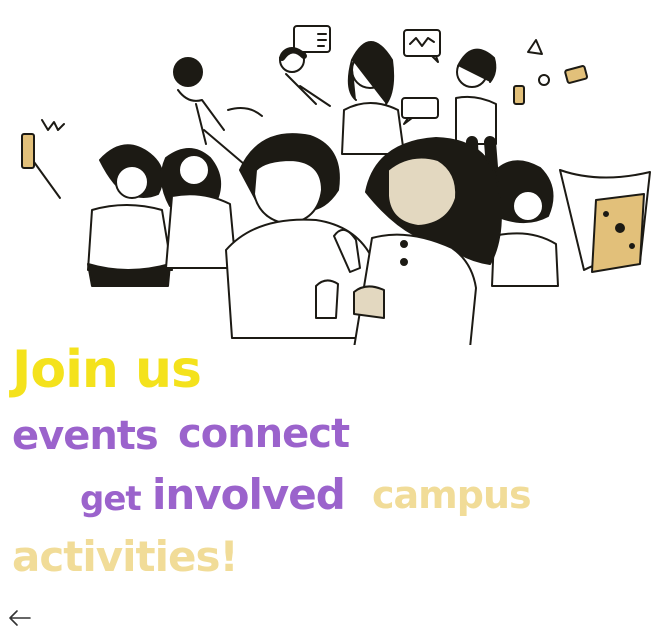 This screenshot has height=637, width=667. What do you see at coordinates (107, 370) in the screenshot?
I see `headline-join-us: Join us` at bounding box center [107, 370].